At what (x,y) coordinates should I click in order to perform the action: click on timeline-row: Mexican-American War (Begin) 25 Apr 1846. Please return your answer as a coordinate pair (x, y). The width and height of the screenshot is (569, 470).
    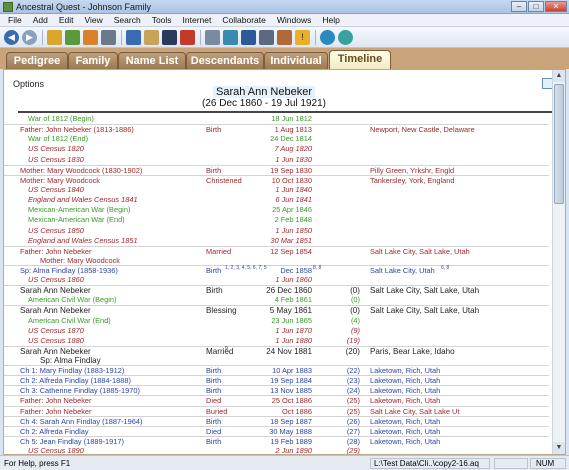
    Looking at the image, I should click on (276, 210).